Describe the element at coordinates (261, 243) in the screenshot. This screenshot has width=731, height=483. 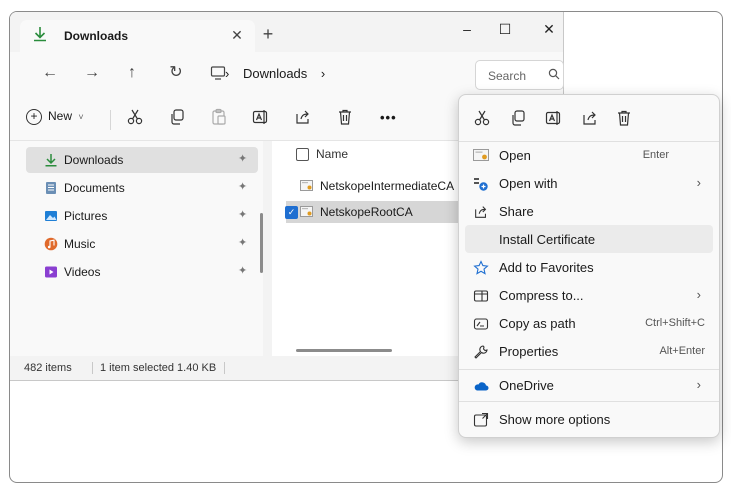
I see `nav-pane-scrollbar` at that location.